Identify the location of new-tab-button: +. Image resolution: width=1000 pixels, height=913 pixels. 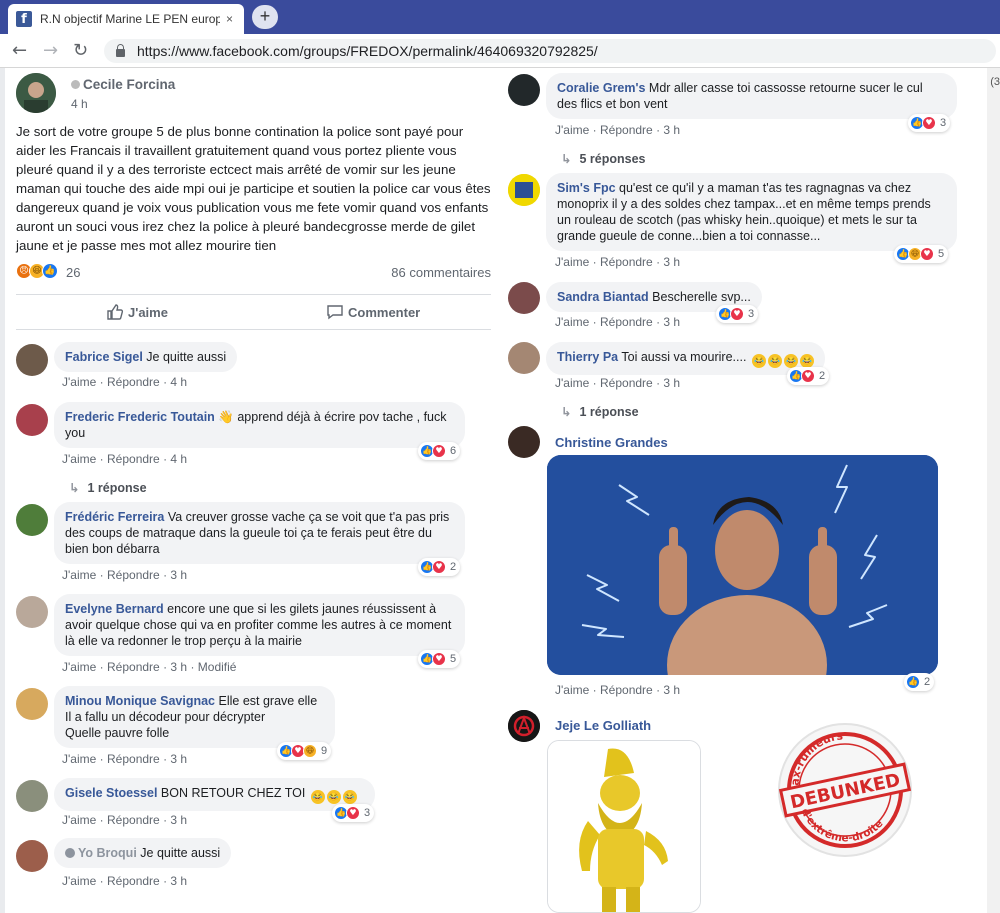
(265, 17).